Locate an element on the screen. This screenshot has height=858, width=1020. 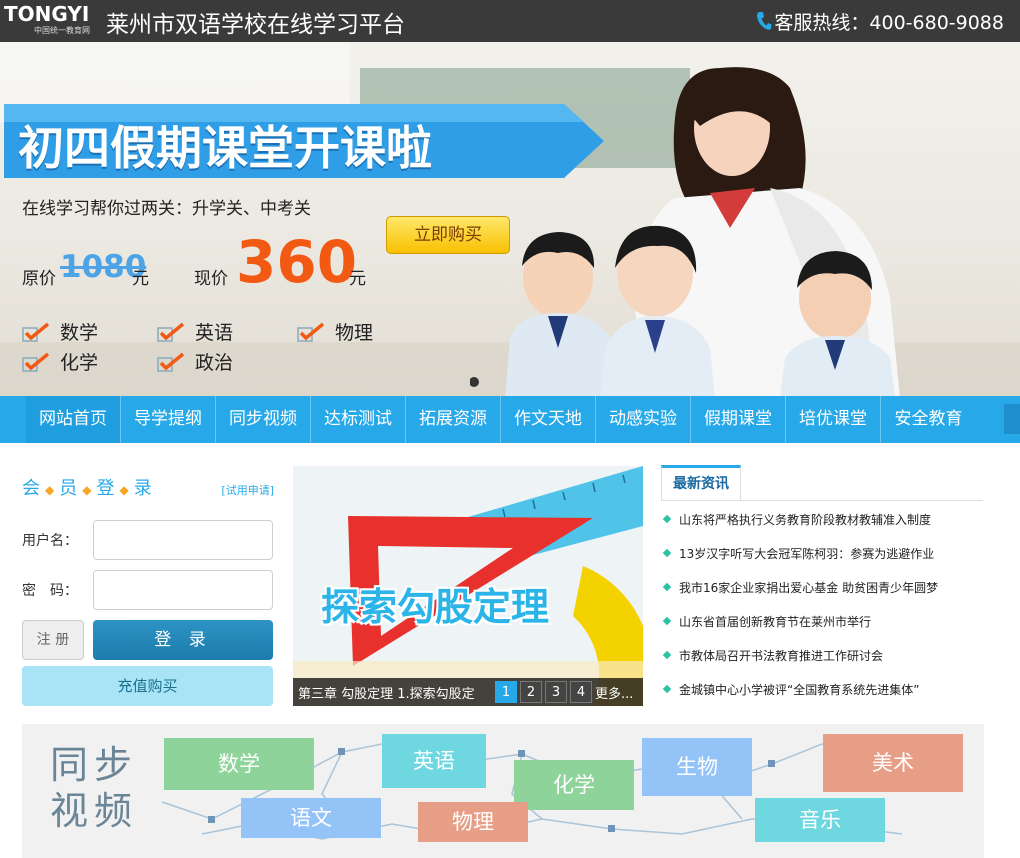
sync-video-title: 同步视频 is located at coordinates (94, 788).